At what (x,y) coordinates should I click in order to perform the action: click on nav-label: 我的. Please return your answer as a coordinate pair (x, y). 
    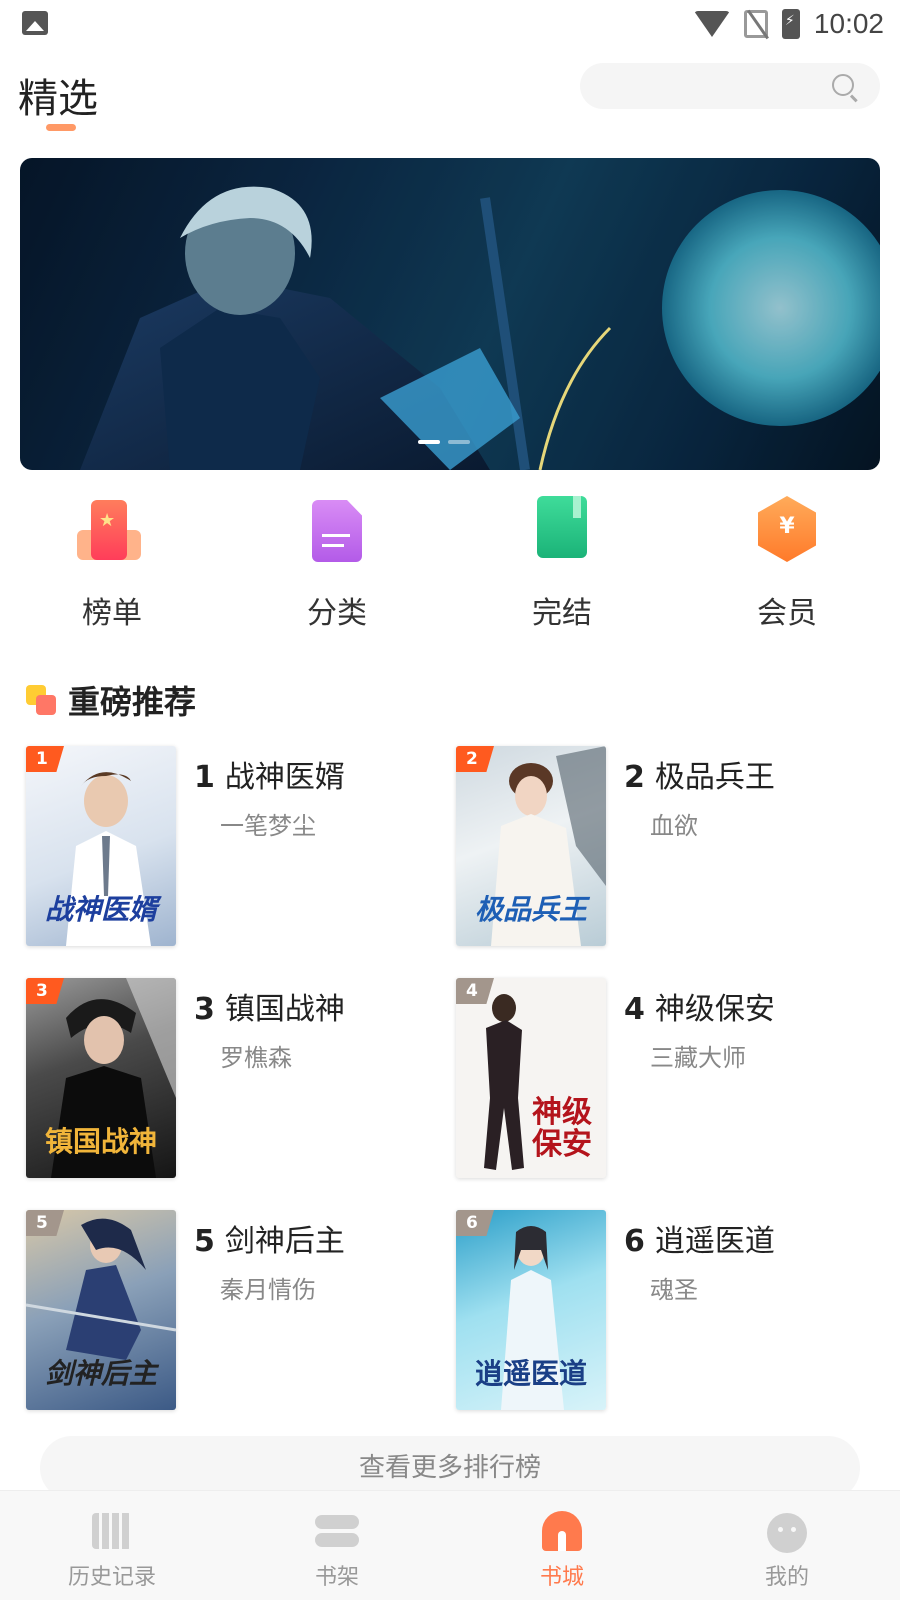
    Looking at the image, I should click on (786, 1577).